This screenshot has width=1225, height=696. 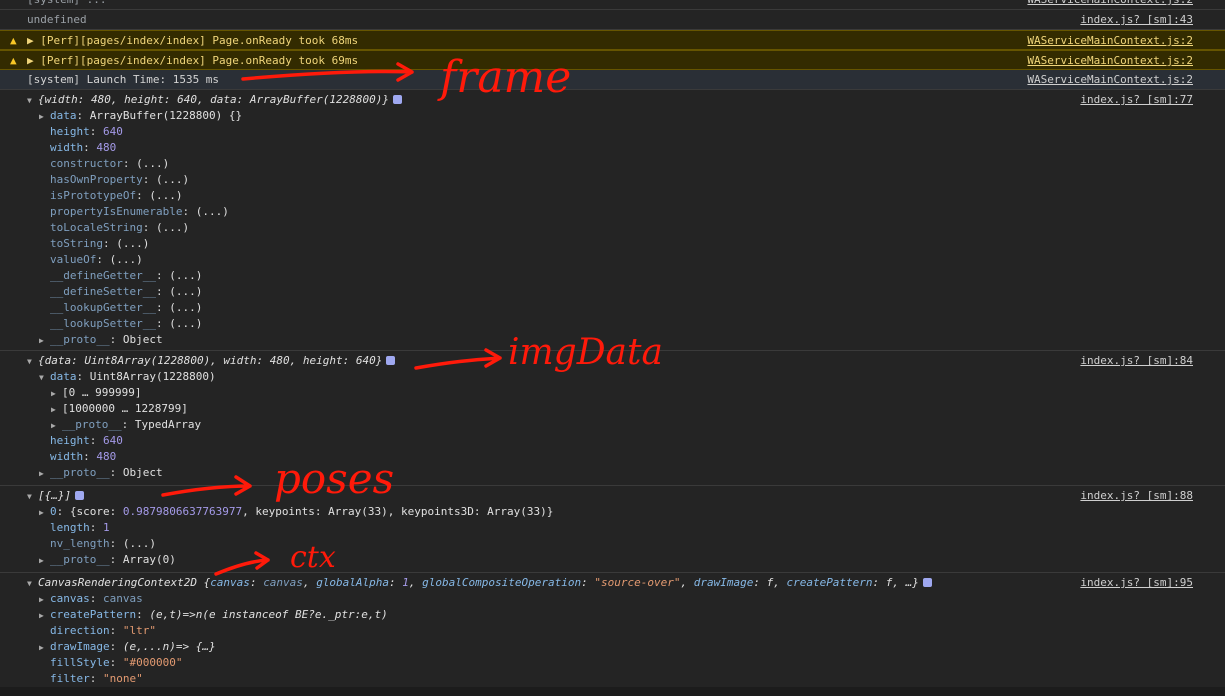 What do you see at coordinates (139, 212) in the screenshot?
I see `property-row: propertyIsEnumerable: (...)` at bounding box center [139, 212].